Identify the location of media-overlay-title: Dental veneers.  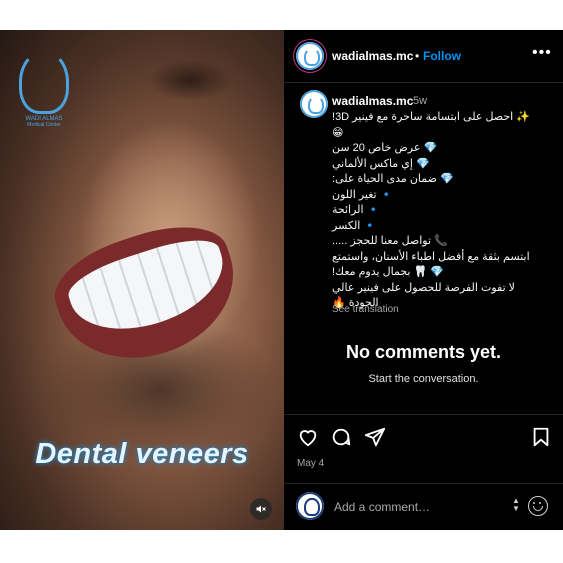
(142, 454).